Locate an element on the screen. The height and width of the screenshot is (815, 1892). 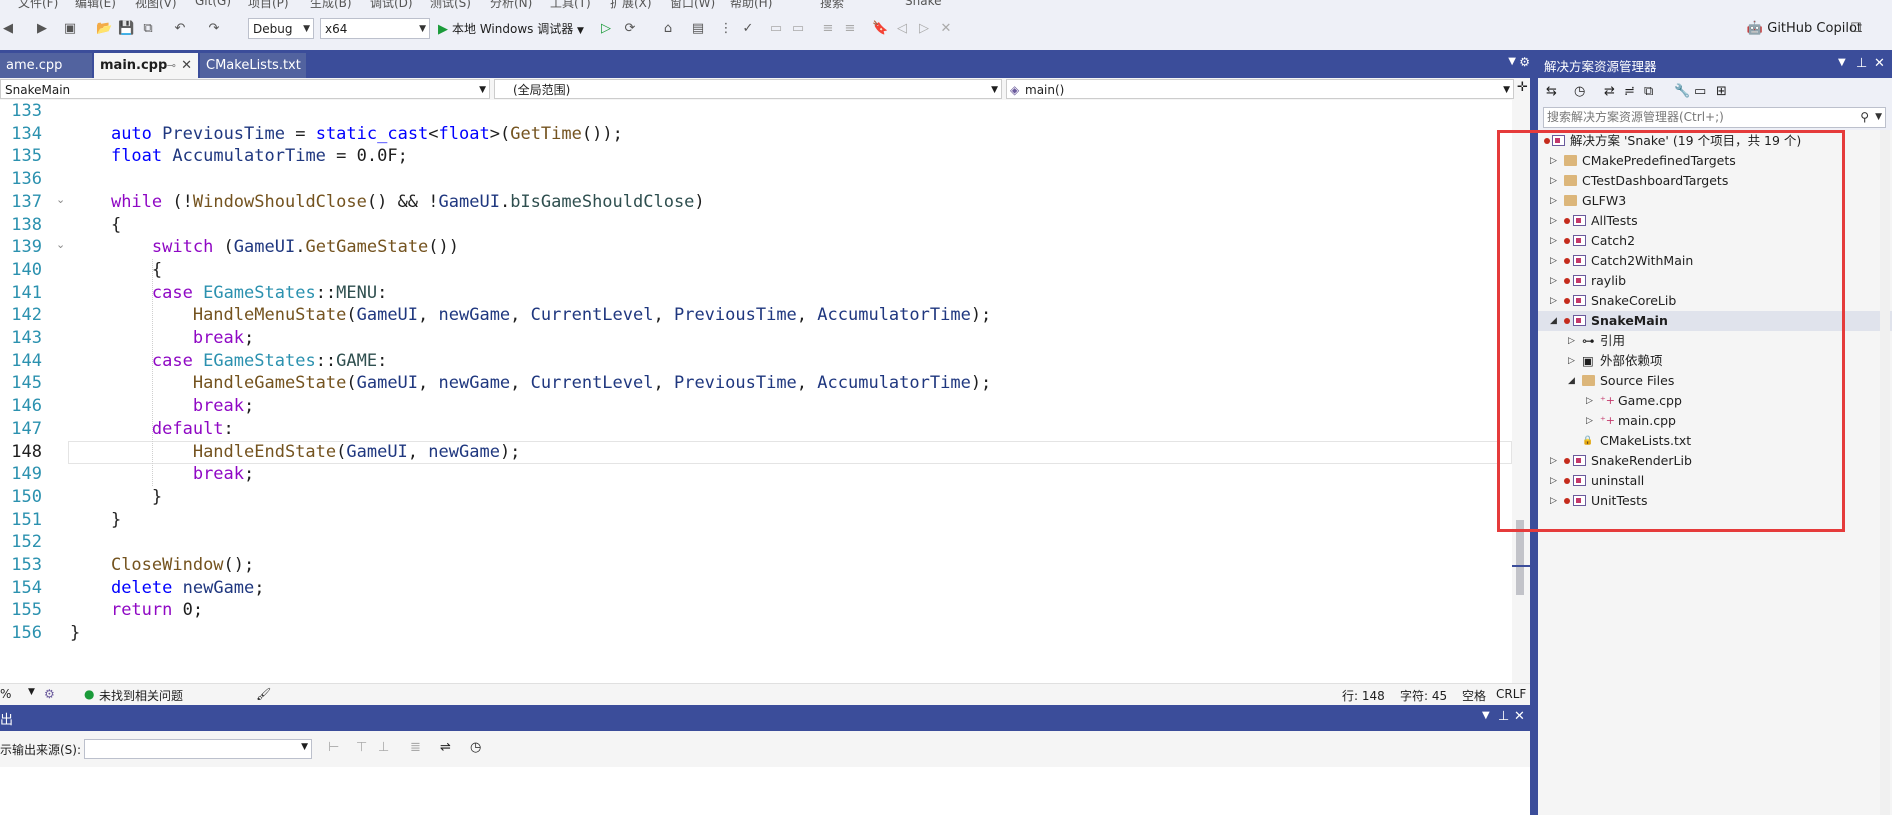
menu-item: 测试(S) is located at coordinates (450, 5).